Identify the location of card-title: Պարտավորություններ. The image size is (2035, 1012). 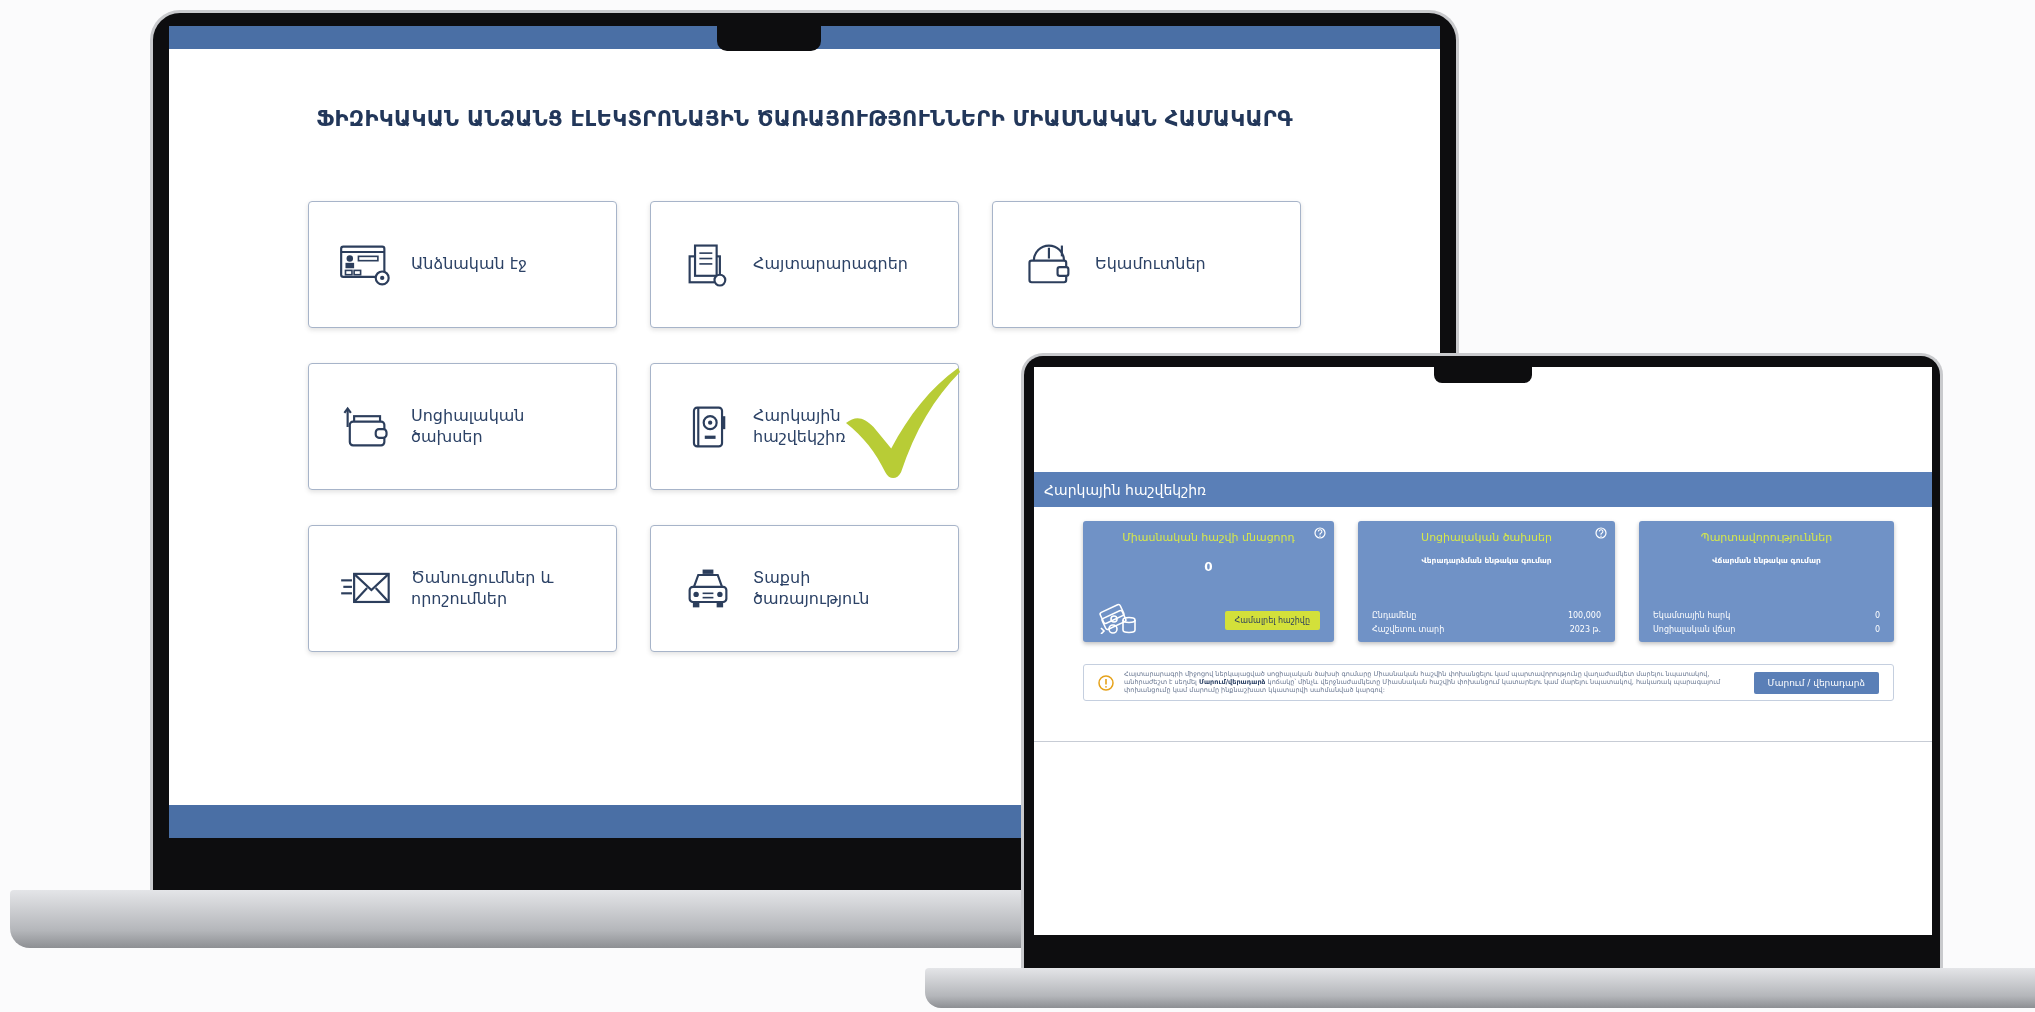
(1766, 537).